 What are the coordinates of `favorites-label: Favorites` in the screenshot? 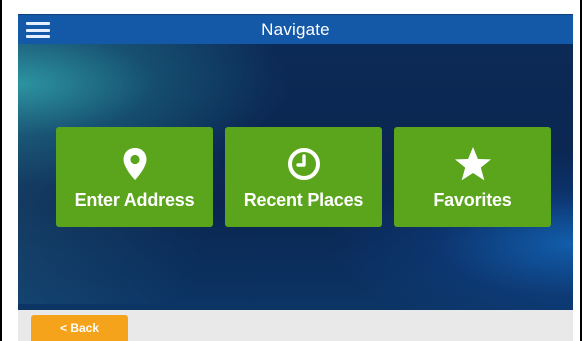 It's located at (472, 199).